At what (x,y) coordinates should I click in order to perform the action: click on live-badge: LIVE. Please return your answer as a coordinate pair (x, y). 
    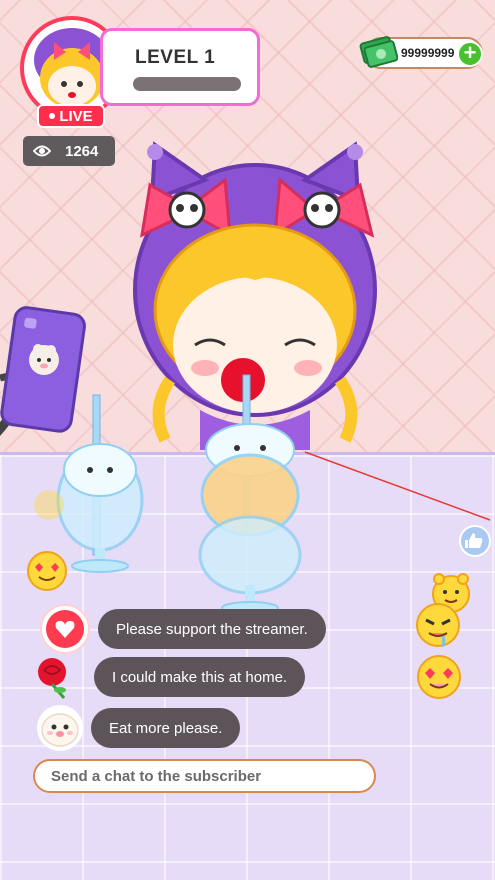
    Looking at the image, I should click on (71, 116).